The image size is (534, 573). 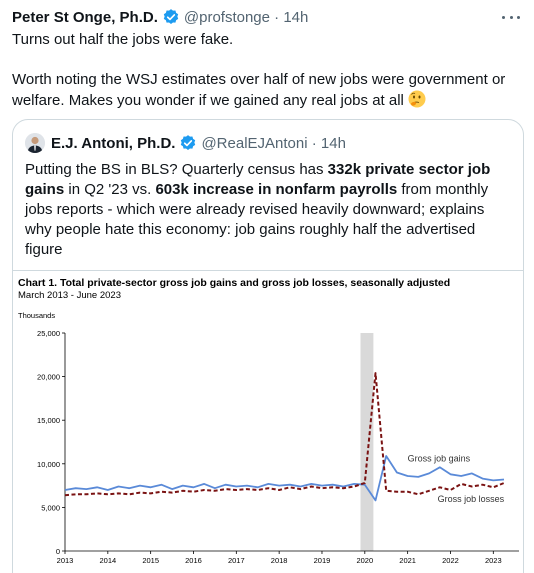 What do you see at coordinates (322, 560) in the screenshot?
I see `x-tick-label: 2019` at bounding box center [322, 560].